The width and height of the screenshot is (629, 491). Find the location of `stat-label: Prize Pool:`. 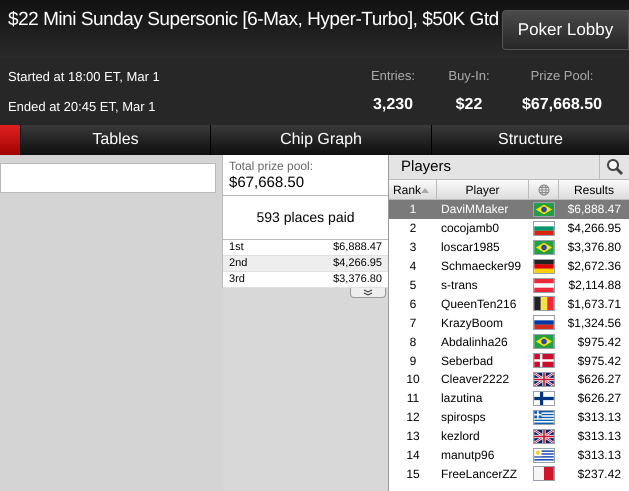

stat-label: Prize Pool: is located at coordinates (562, 75).